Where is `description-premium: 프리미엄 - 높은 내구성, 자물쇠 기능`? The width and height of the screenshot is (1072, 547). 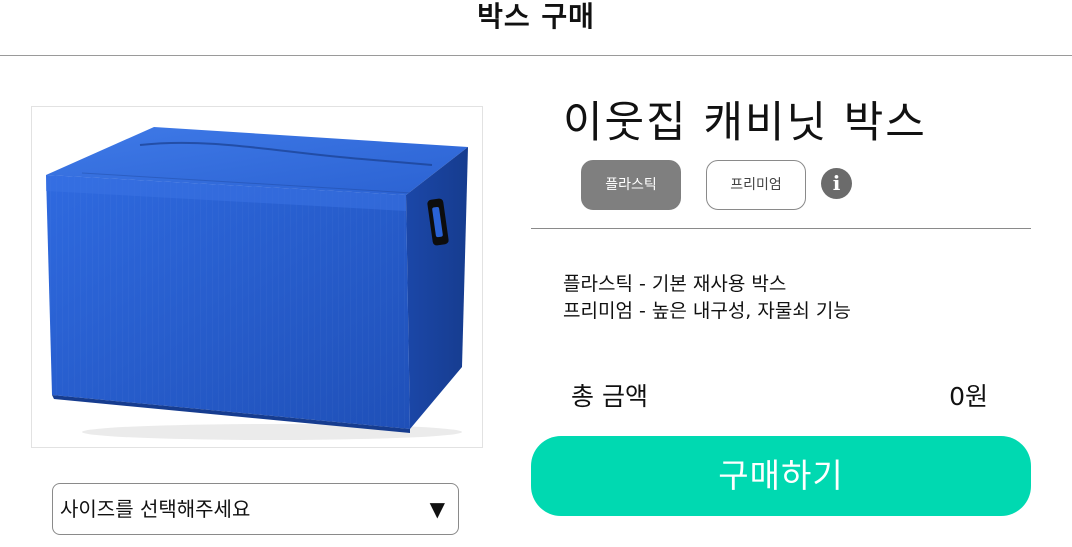 description-premium: 프리미엄 - 높은 내구성, 자물쇠 기능 is located at coordinates (707, 311).